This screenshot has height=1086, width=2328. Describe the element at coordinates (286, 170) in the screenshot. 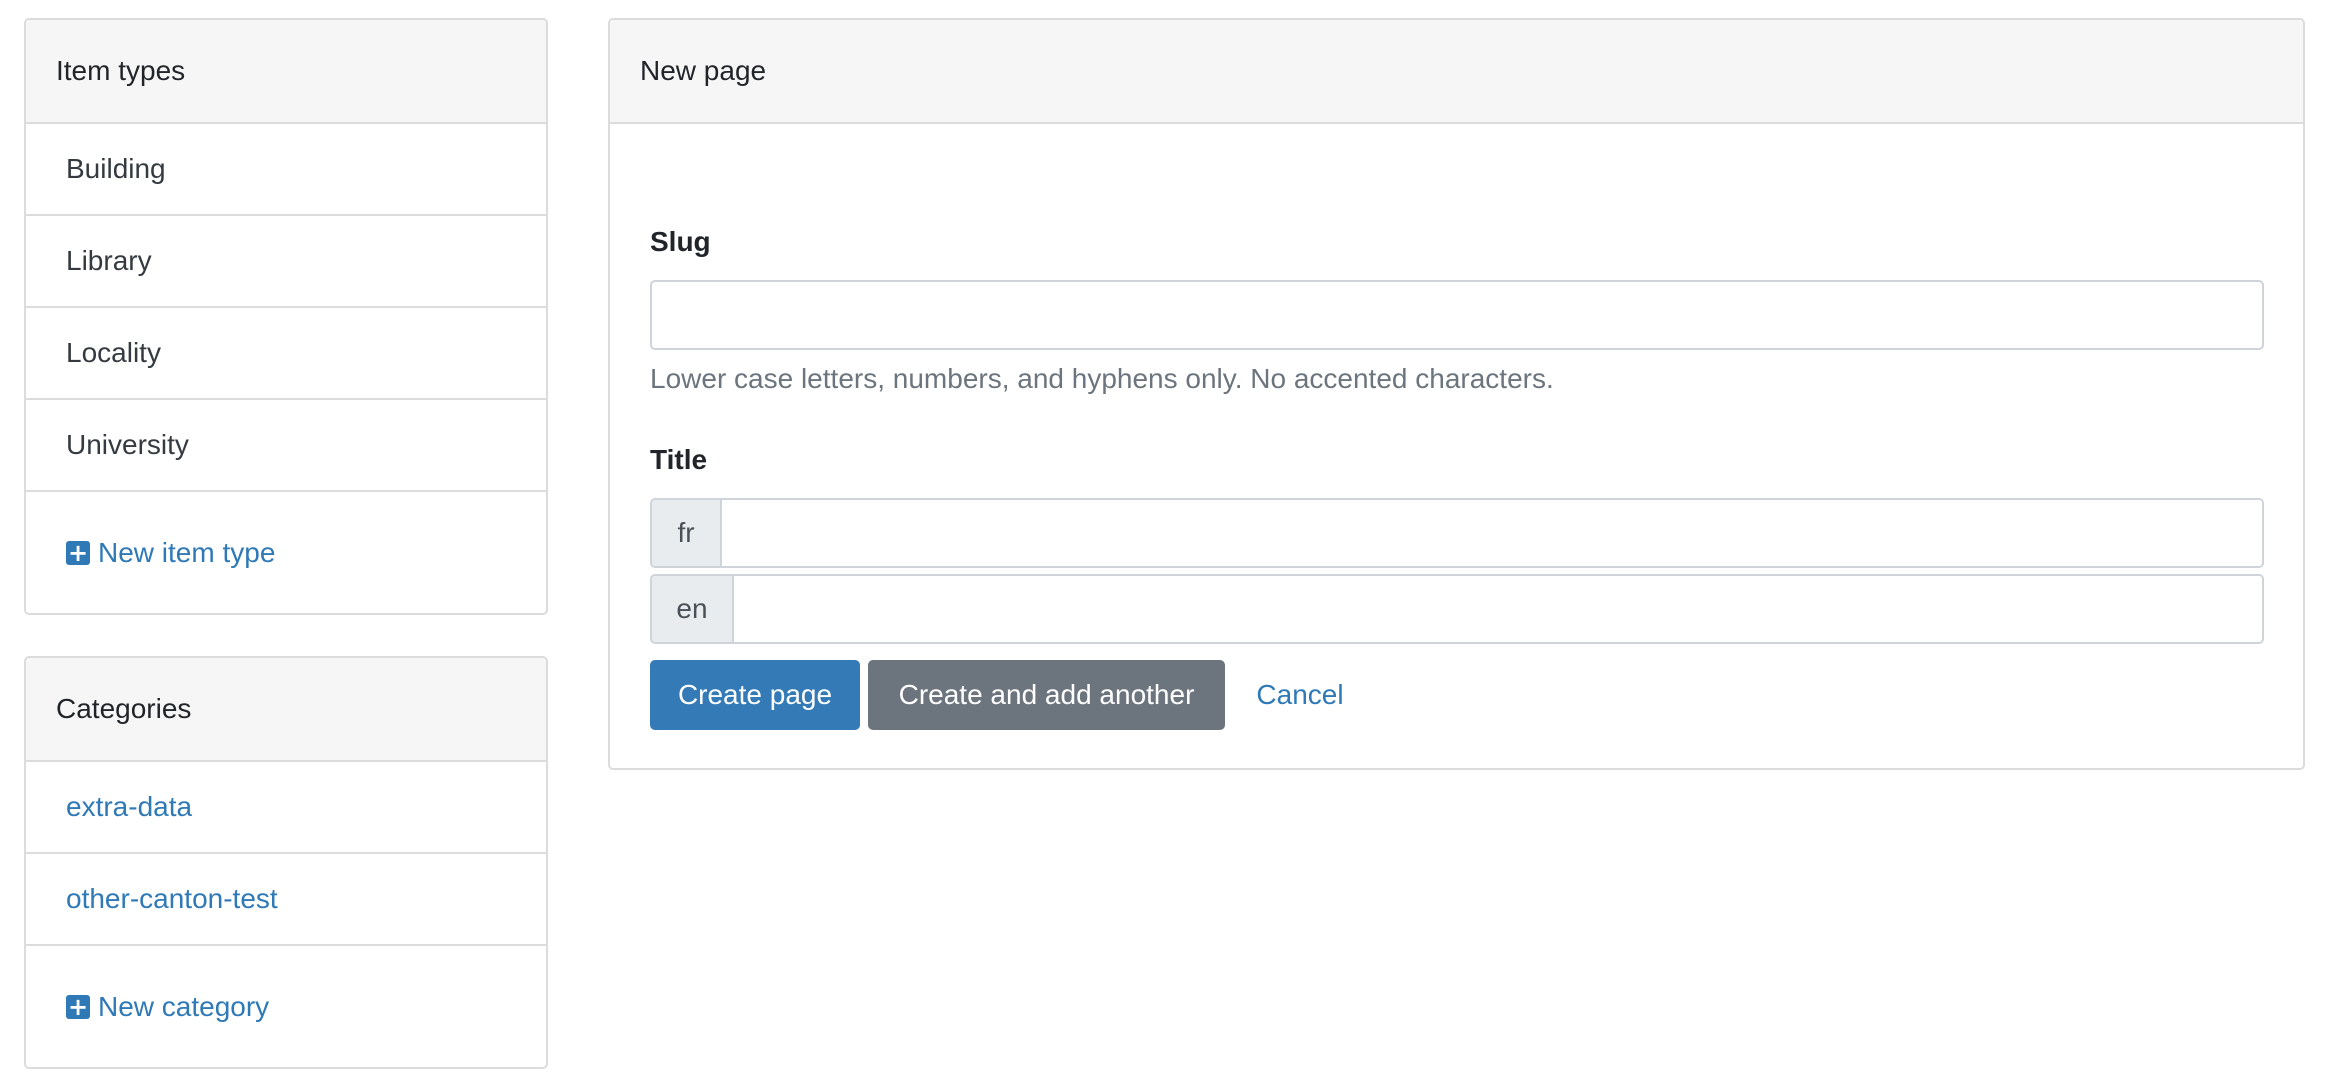

I see `item-type-building: Building` at that location.